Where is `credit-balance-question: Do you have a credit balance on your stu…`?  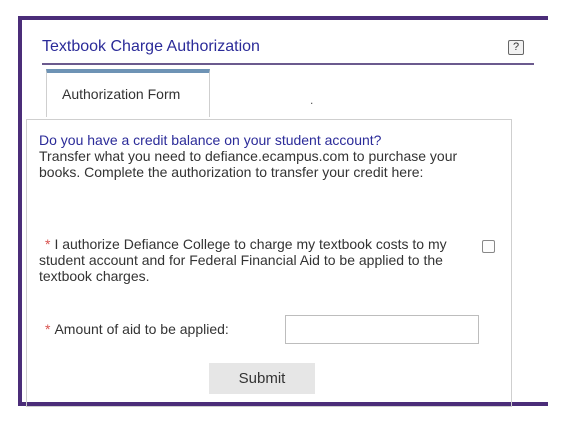
credit-balance-question: Do you have a credit balance on your stu… is located at coordinates (210, 140).